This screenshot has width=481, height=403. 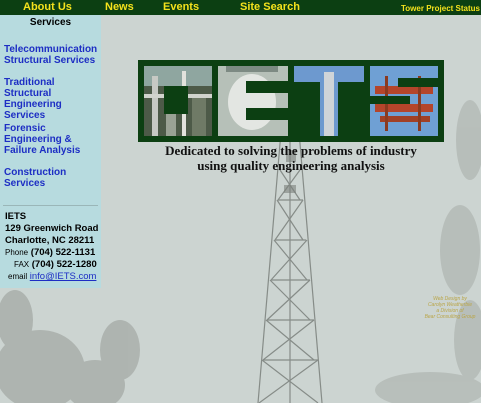 What do you see at coordinates (450, 317) in the screenshot?
I see `credit-line: Bear Consulting Group` at bounding box center [450, 317].